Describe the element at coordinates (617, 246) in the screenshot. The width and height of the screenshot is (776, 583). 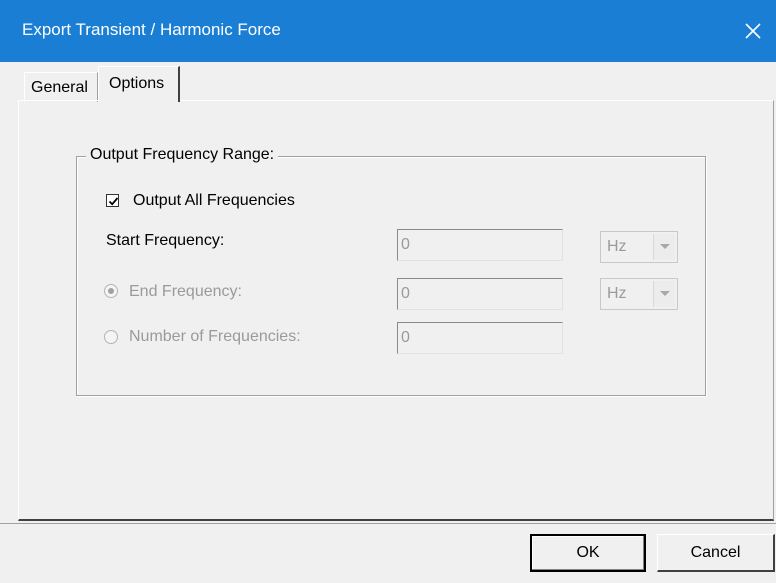
I see `start-frequency-unit-value: Hz` at that location.